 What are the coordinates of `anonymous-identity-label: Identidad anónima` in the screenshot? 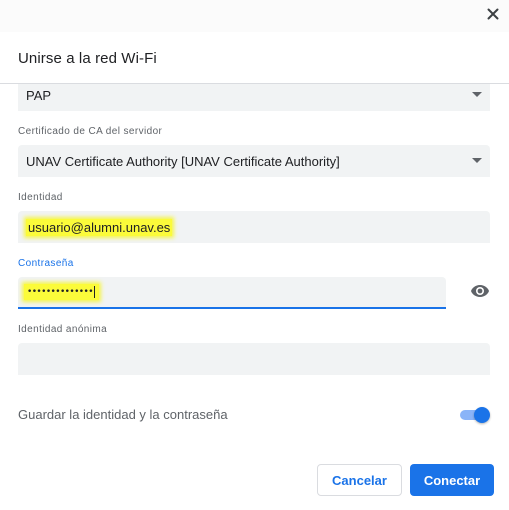 It's located at (63, 329).